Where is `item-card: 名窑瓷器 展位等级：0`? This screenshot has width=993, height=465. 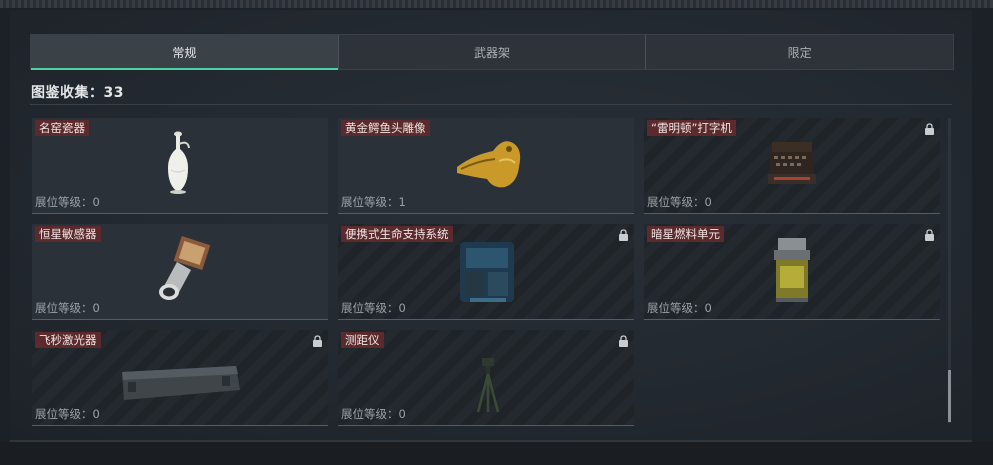 item-card: 名窑瓷器 展位等级：0 is located at coordinates (180, 166).